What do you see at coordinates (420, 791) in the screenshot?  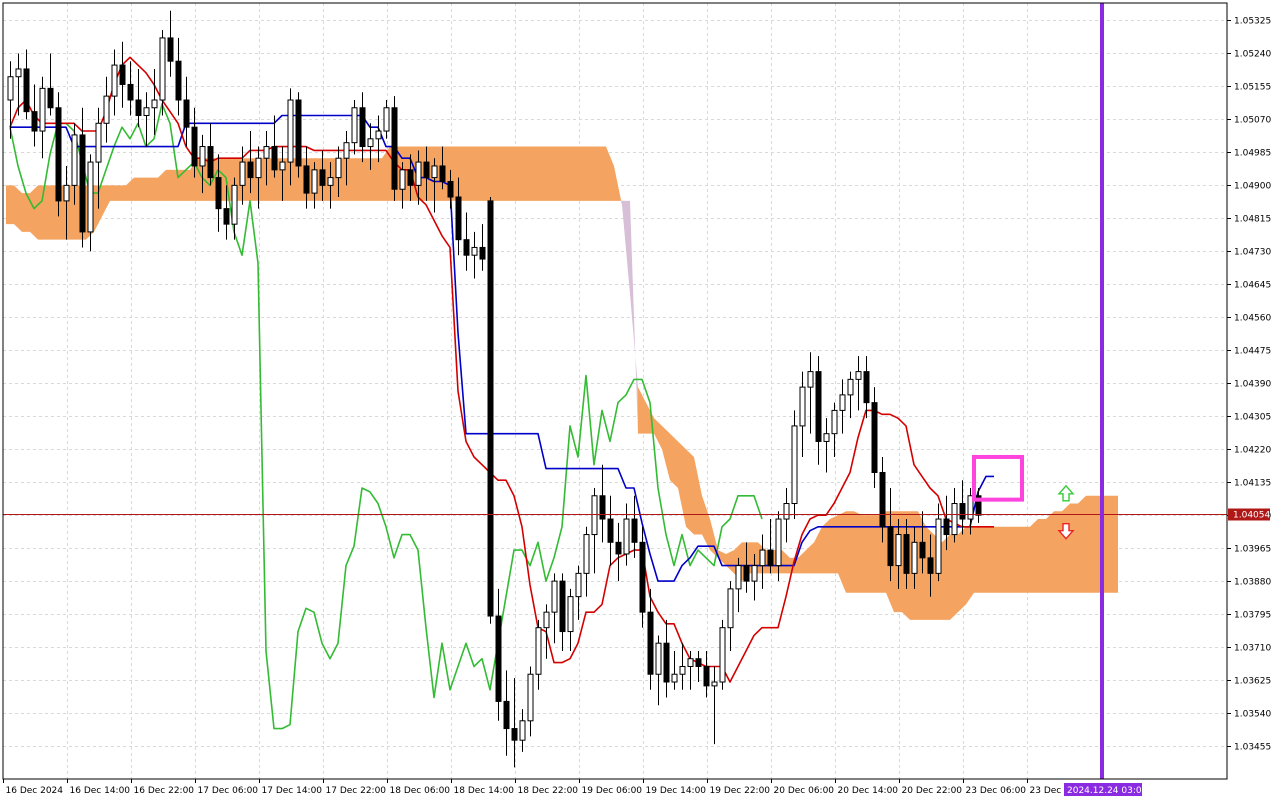 I see `x-tick-label: 18 Dec 06:00` at bounding box center [420, 791].